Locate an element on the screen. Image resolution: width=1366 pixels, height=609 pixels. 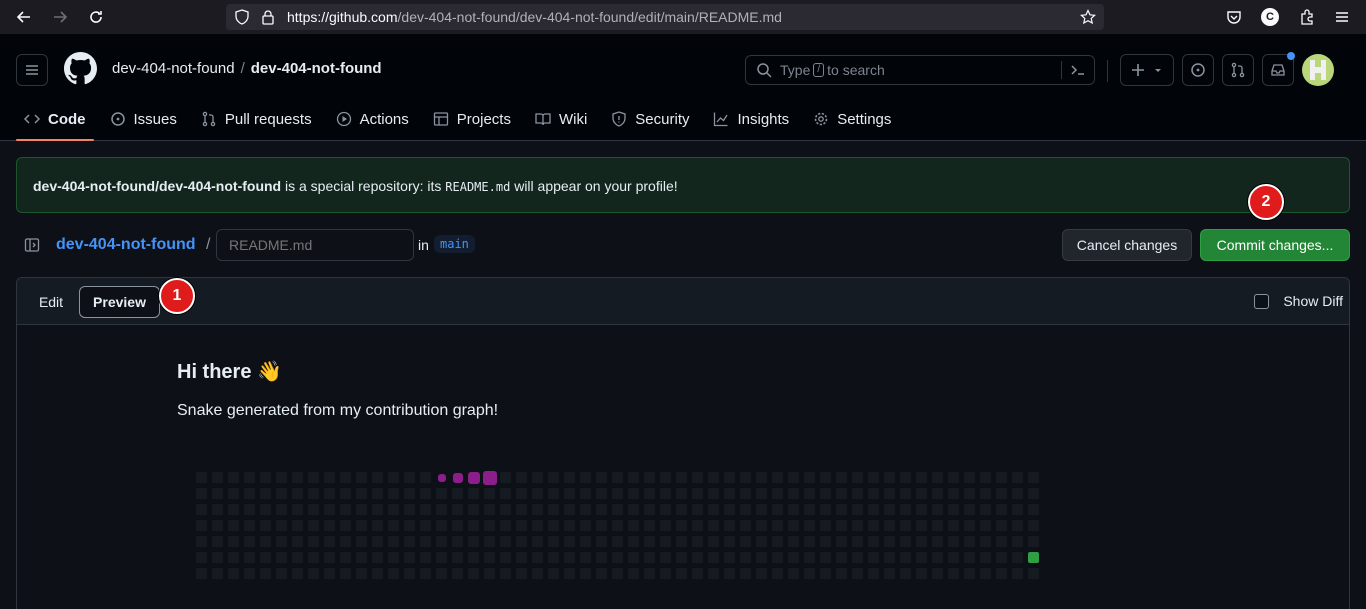
tab-issues: Issues is located at coordinates (143, 119).